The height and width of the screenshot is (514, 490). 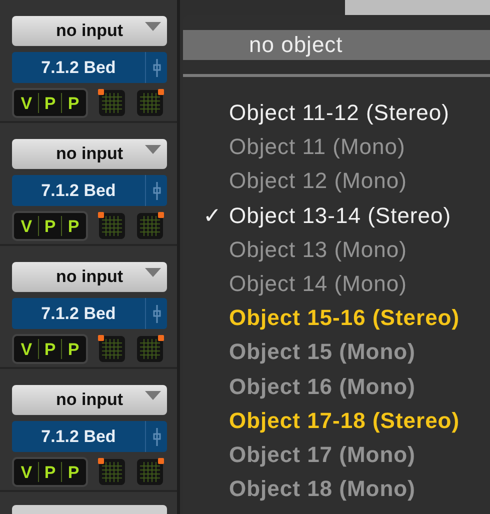 What do you see at coordinates (344, 421) in the screenshot?
I see `menu-item: Object 17-18 (Stereo)` at bounding box center [344, 421].